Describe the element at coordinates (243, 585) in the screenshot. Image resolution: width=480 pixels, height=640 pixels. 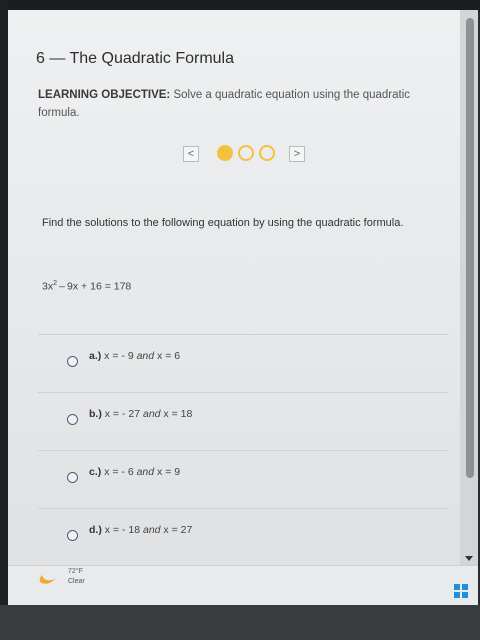
I see `taskbar: 72°F Clear` at that location.